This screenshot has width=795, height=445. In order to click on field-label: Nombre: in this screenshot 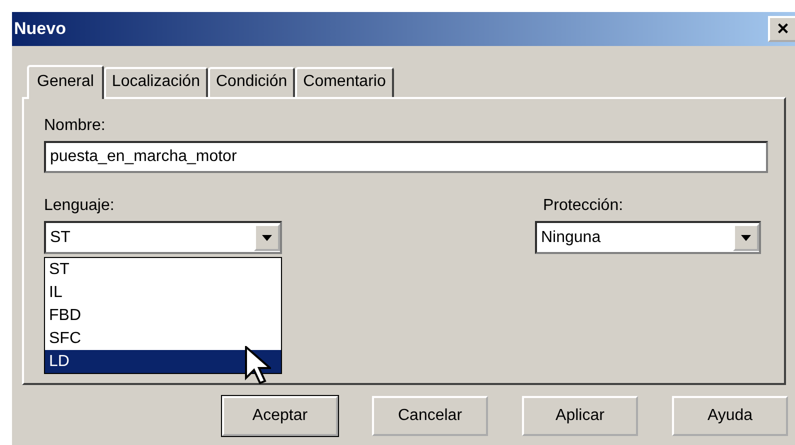, I will do `click(75, 126)`.